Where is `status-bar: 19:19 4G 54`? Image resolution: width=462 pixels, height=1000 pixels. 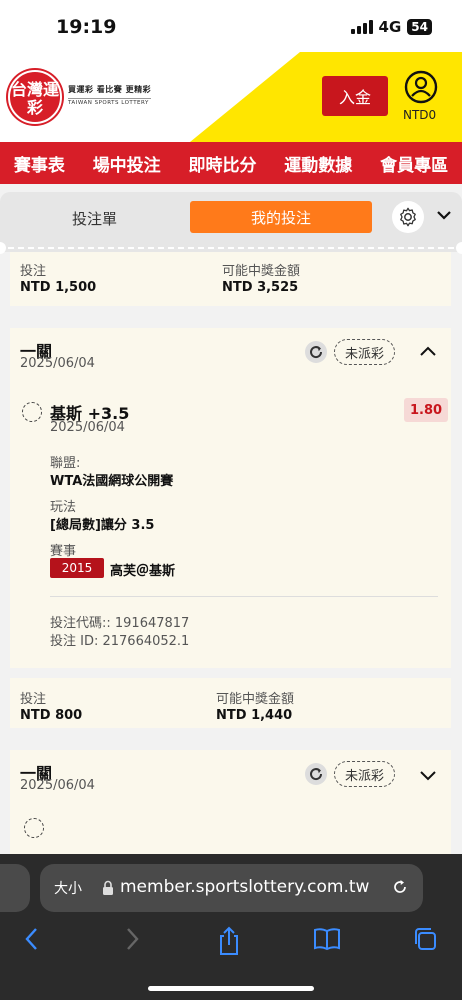 status-bar: 19:19 4G 54 is located at coordinates (231, 26).